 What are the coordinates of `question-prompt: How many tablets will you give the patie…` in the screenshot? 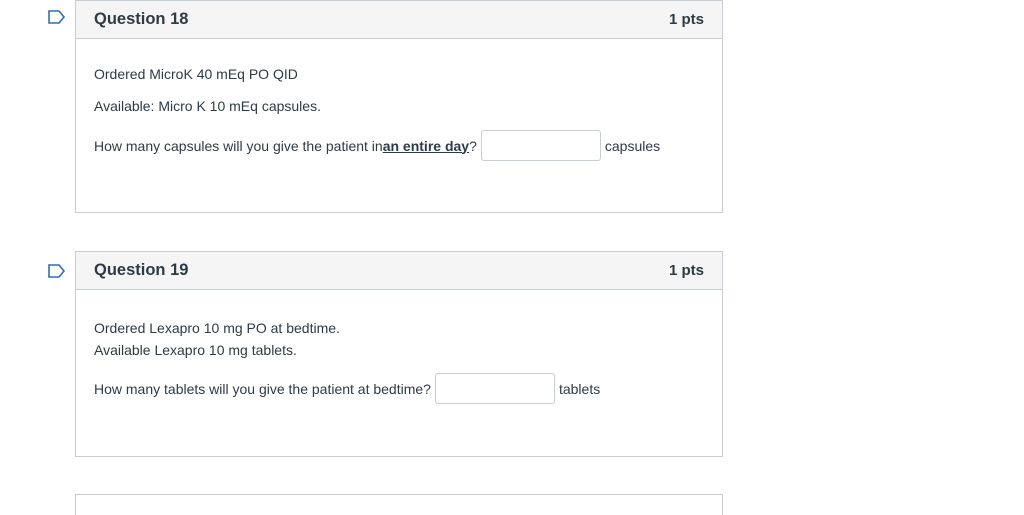 It's located at (262, 388).